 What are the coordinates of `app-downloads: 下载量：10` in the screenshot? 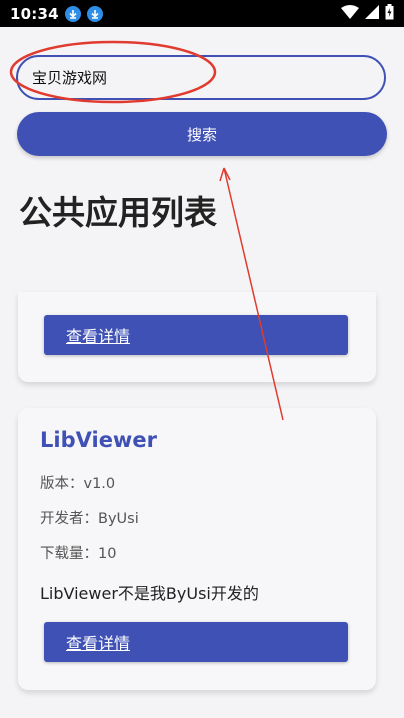 It's located at (78, 554).